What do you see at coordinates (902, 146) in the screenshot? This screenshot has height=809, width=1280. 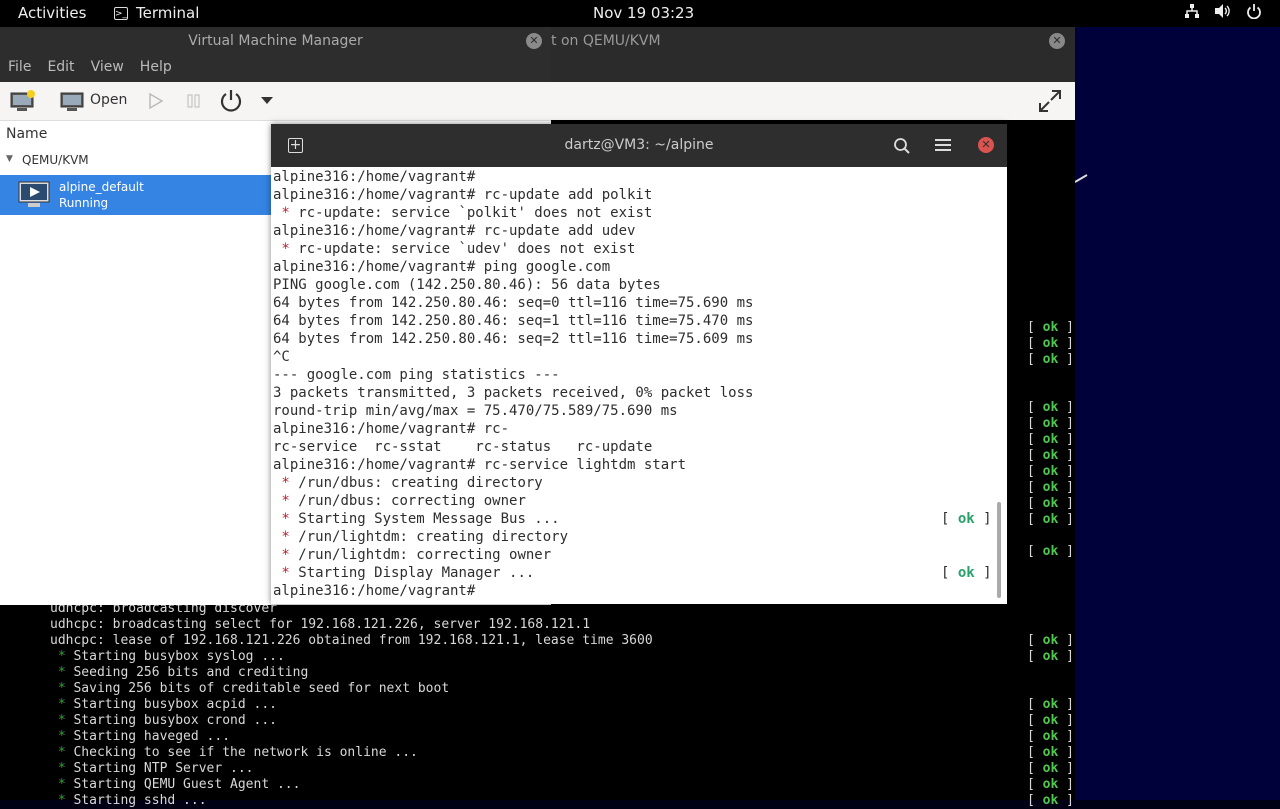 I see `search-icon` at bounding box center [902, 146].